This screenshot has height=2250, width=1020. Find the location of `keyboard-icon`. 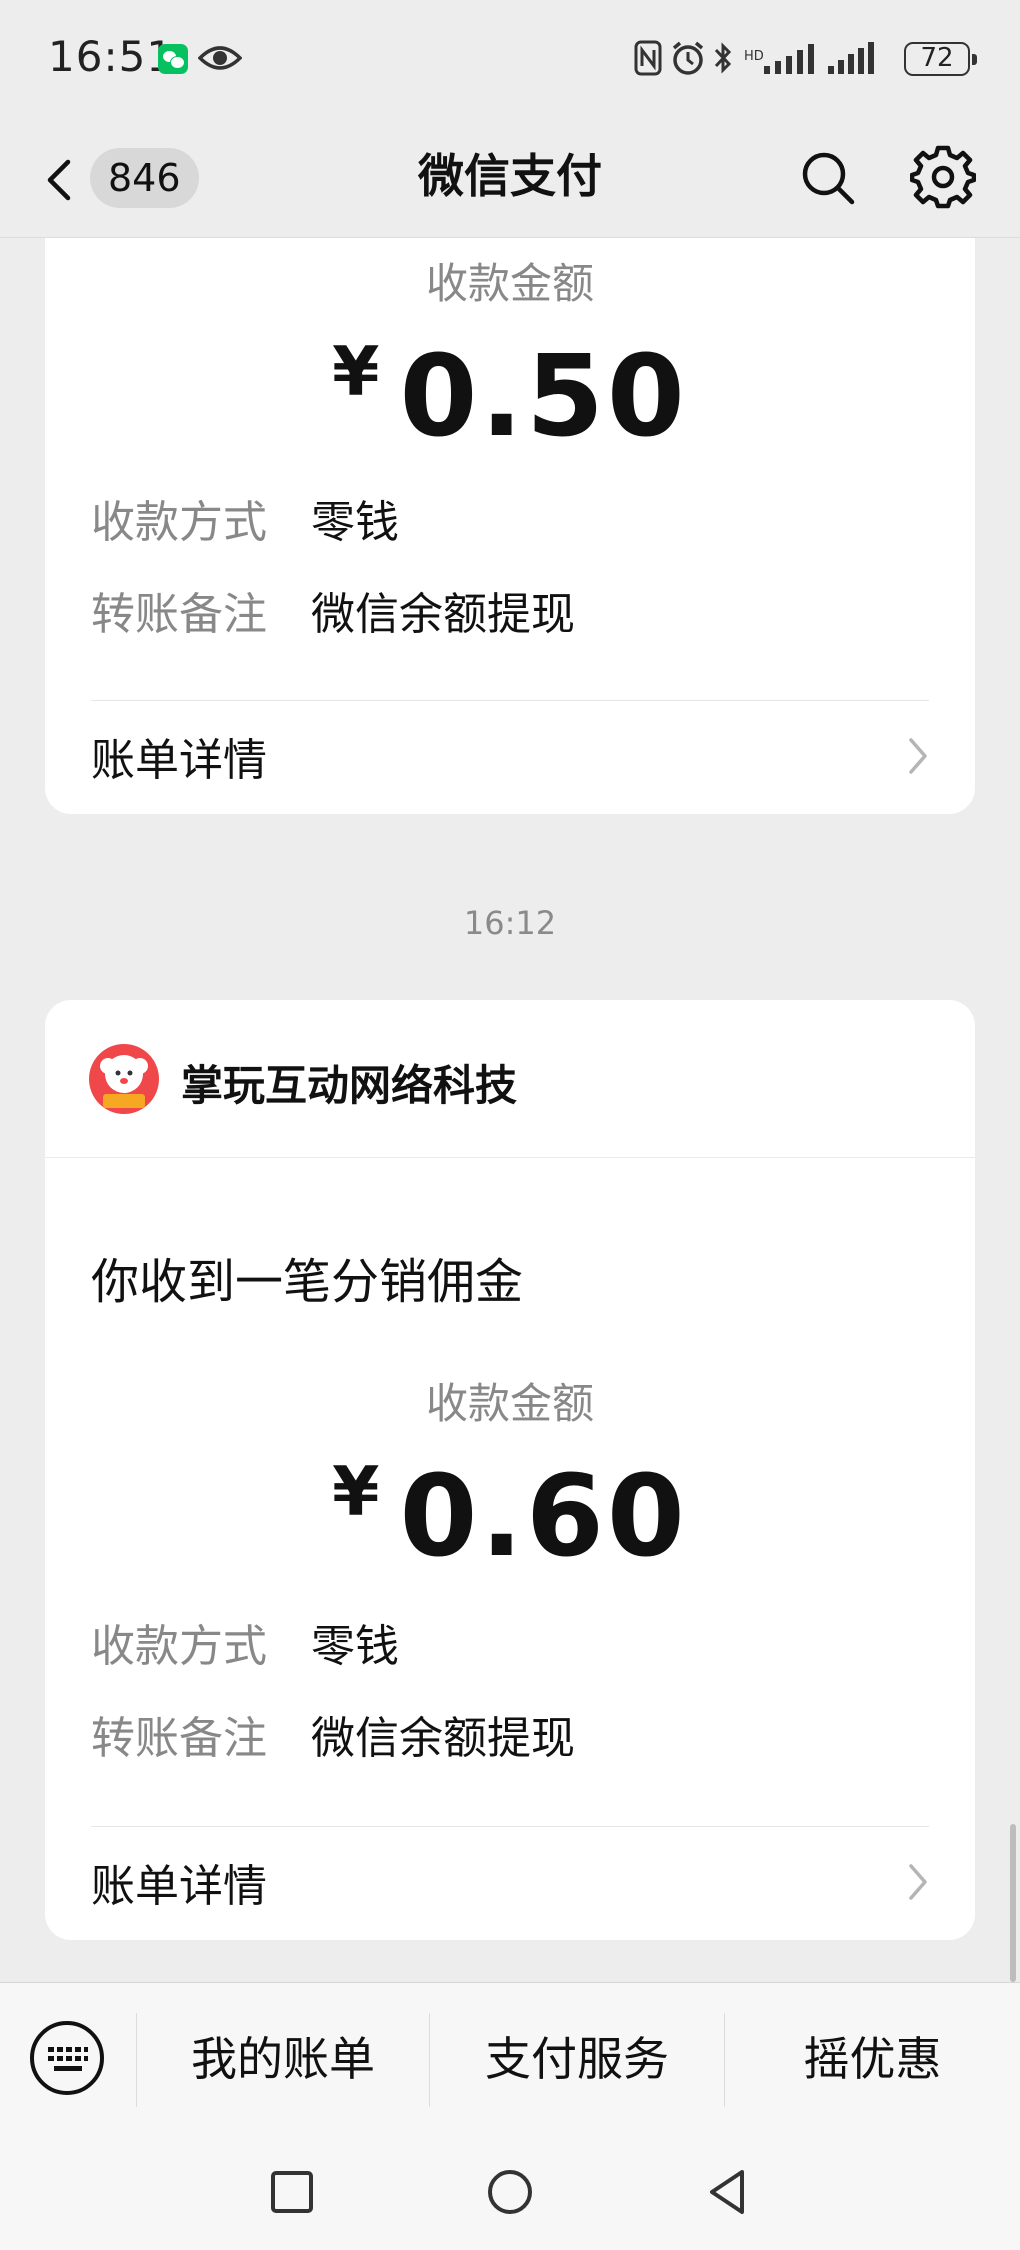

keyboard-icon is located at coordinates (67, 2058).